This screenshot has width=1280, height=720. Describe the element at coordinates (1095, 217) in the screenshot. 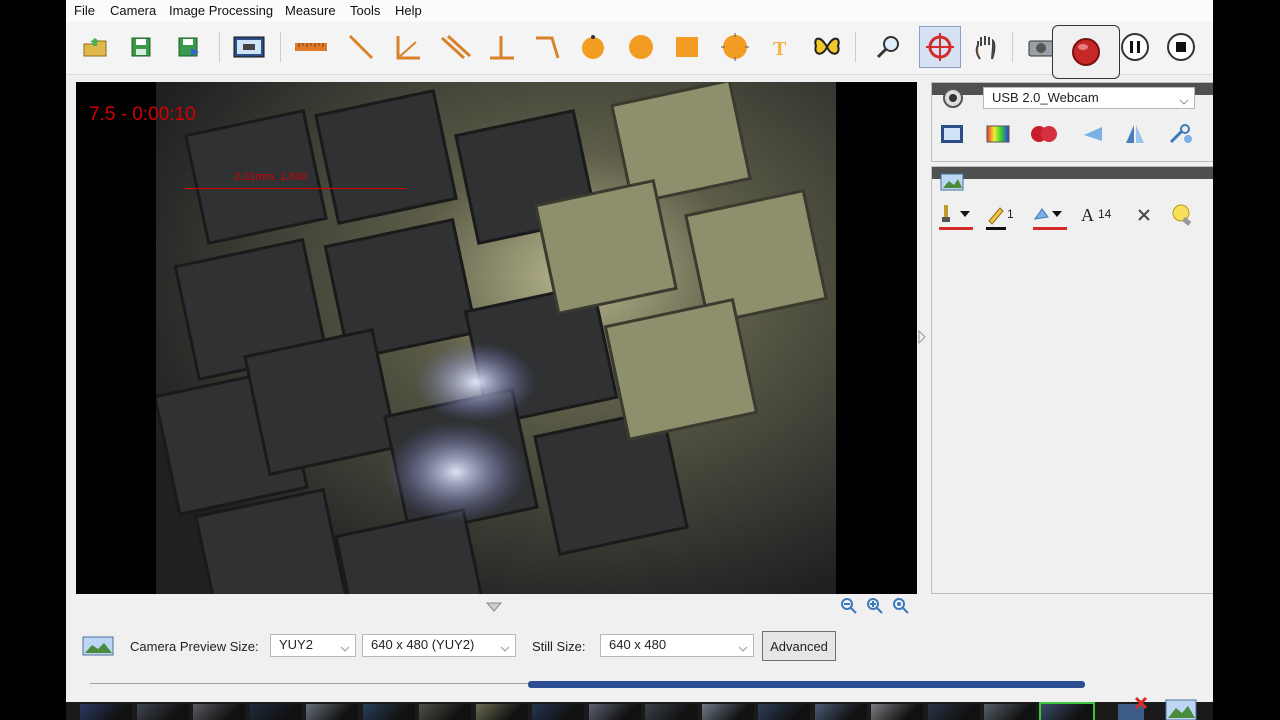

I see `font-tool: A 14` at that location.